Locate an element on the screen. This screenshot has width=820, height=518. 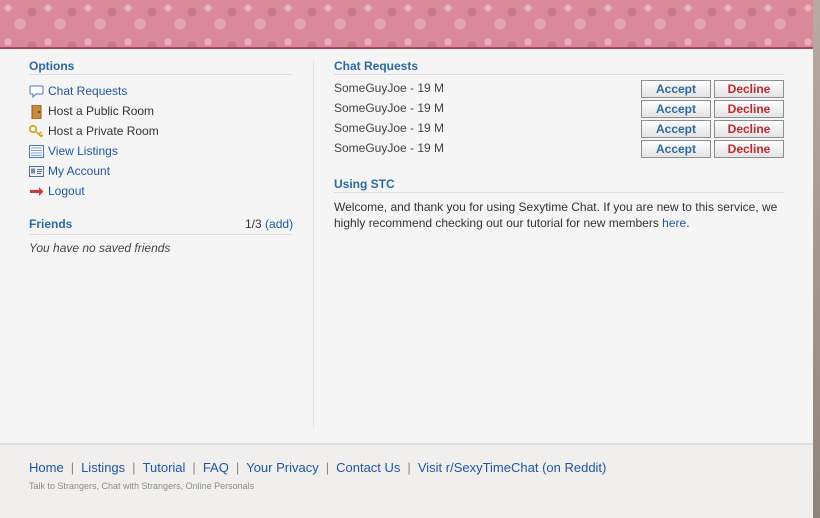
add-friend-link: (add) is located at coordinates (279, 224).